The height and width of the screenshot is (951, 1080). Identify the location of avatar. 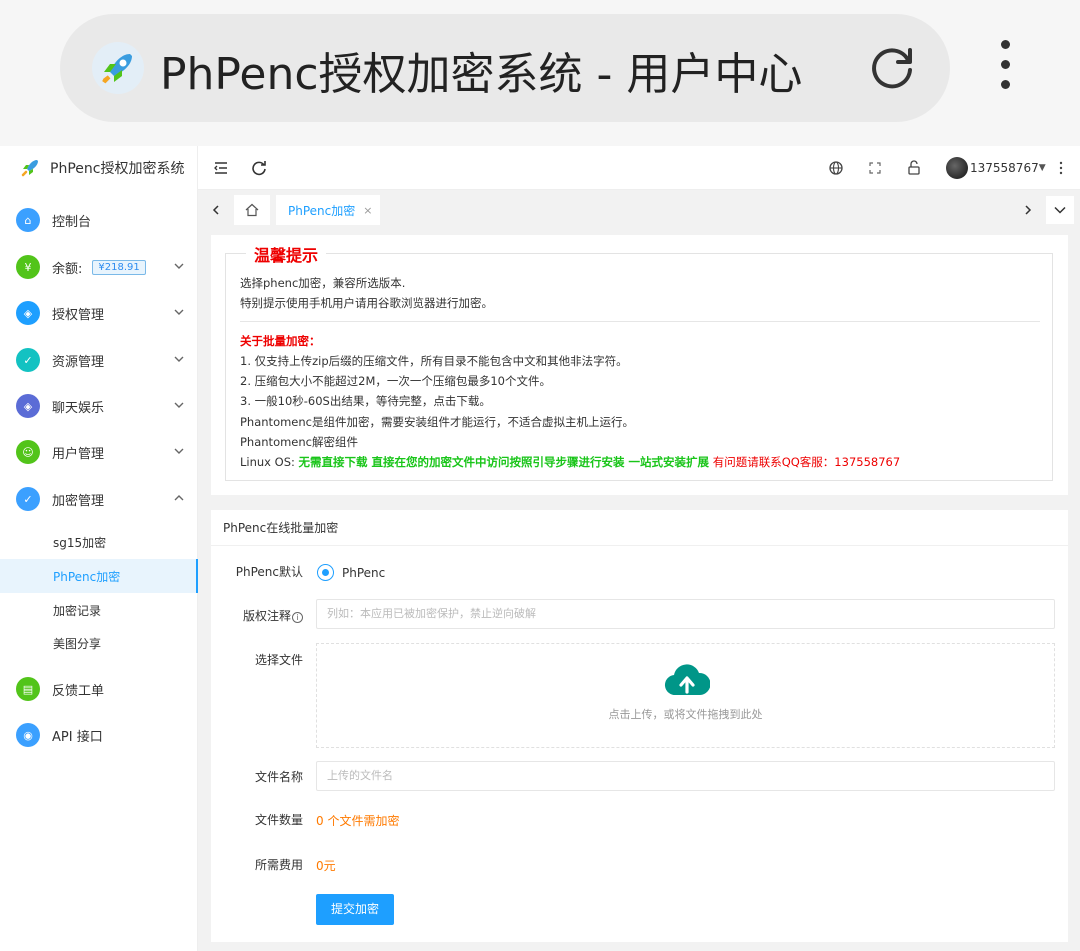
(957, 168).